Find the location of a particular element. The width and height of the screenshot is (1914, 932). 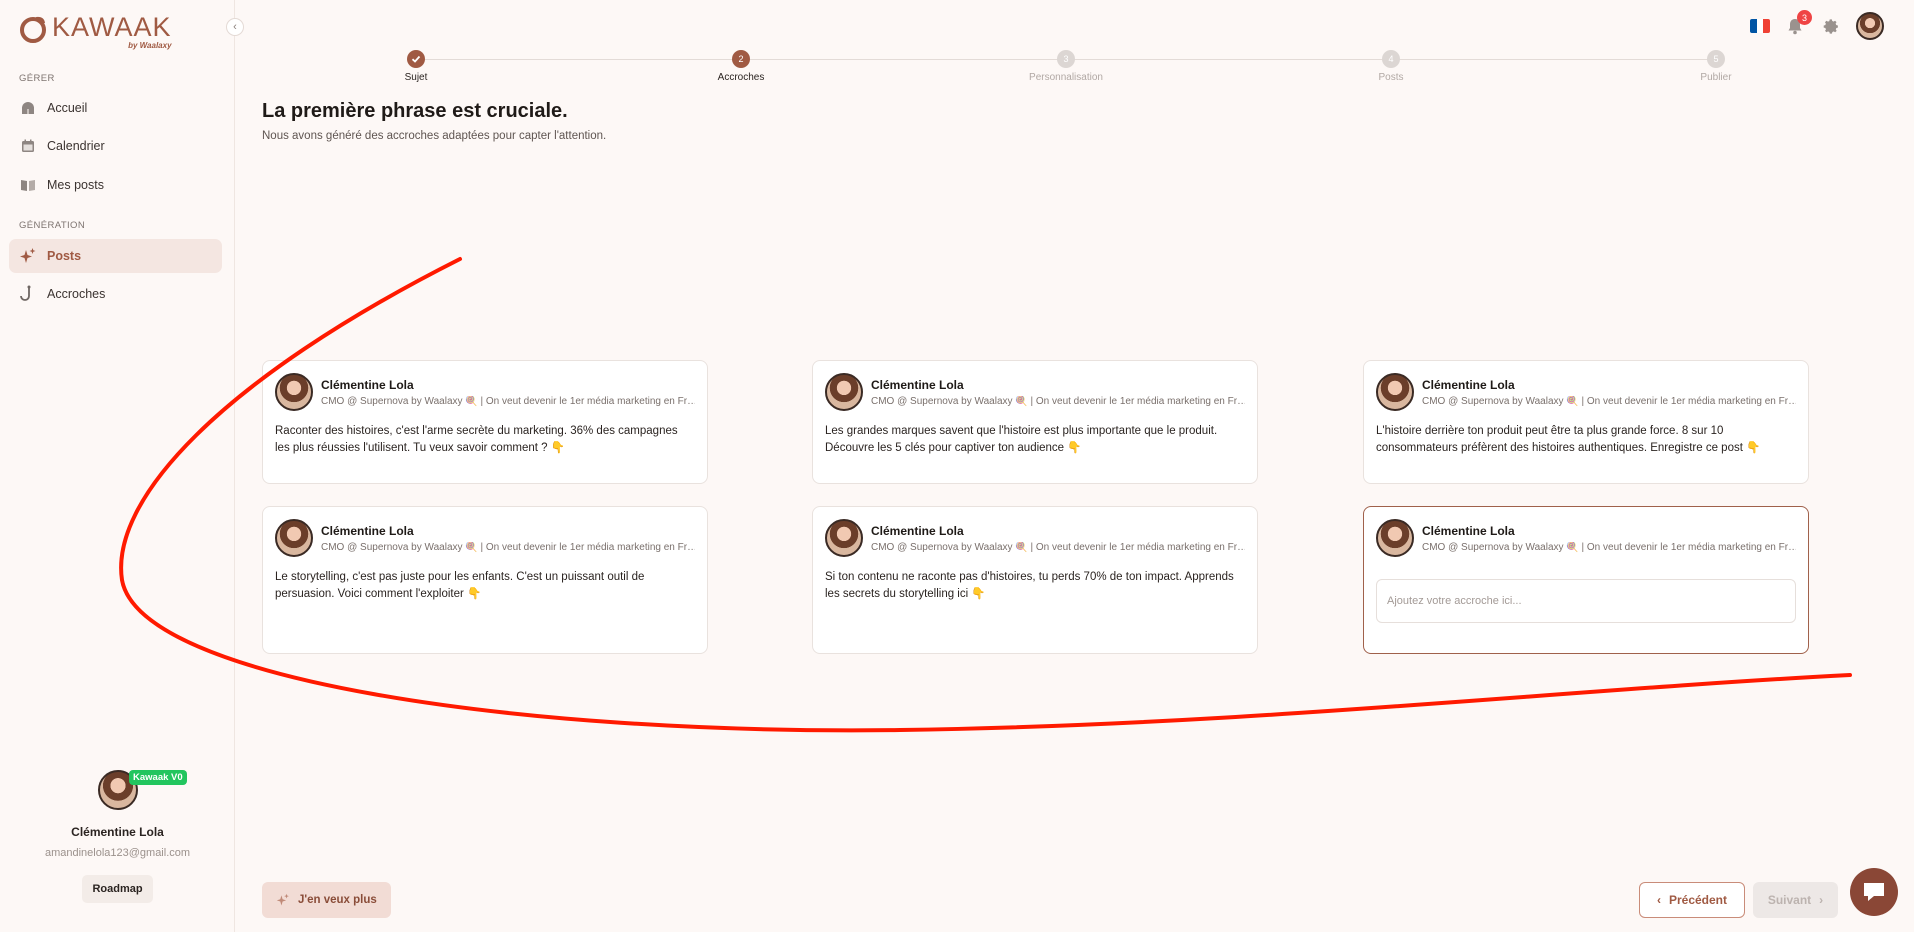

section-label-generation: GÉNÉRATION is located at coordinates (52, 225).